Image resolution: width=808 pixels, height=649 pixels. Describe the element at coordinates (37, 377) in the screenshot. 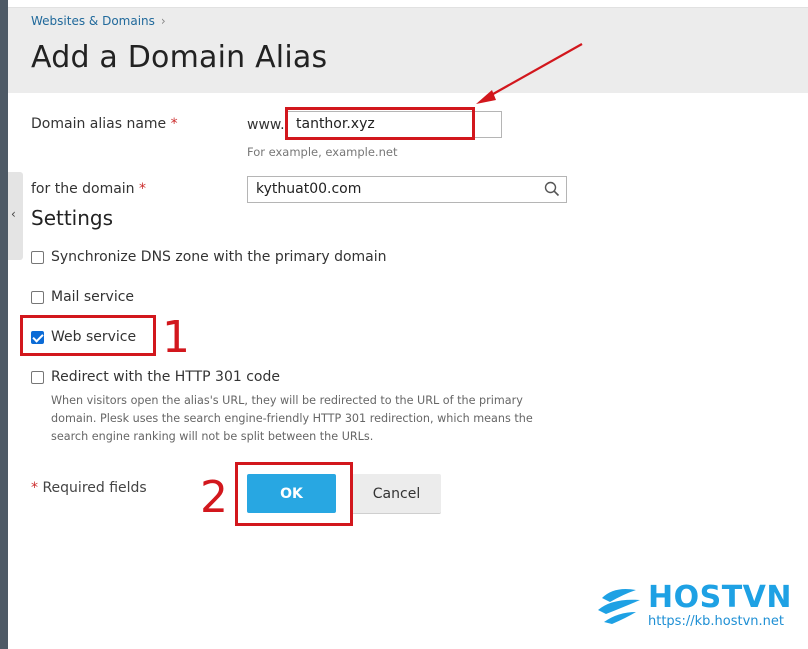

I see `redirect-301-checkbox` at that location.